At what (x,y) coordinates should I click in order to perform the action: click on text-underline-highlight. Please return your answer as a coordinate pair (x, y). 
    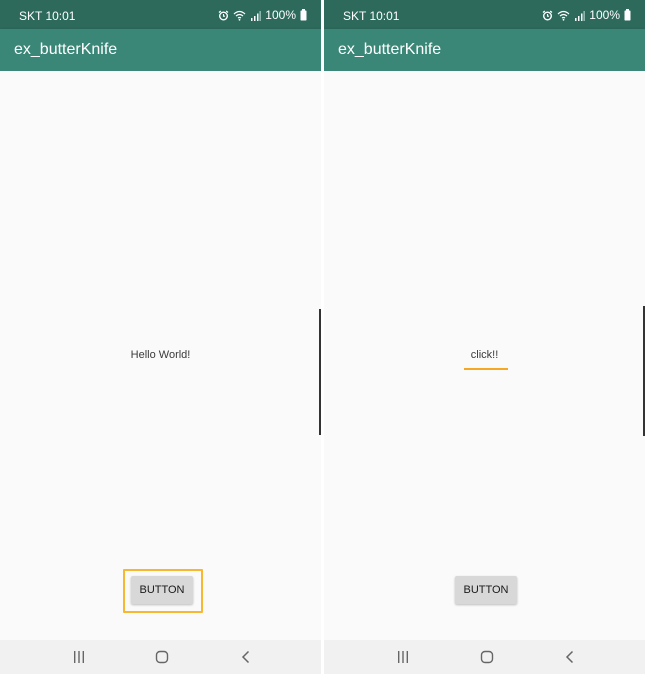
    Looking at the image, I should click on (486, 369).